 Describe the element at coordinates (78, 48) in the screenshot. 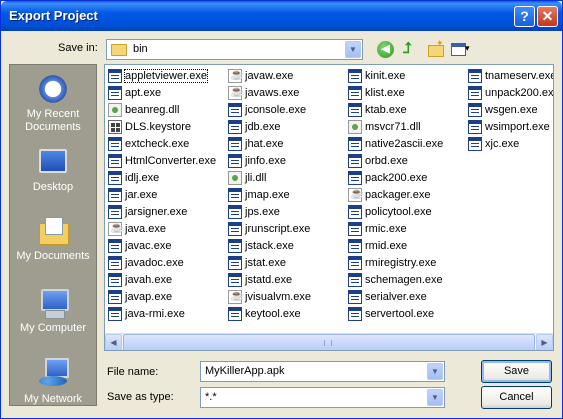

I see `save-in-label: Save in:` at that location.